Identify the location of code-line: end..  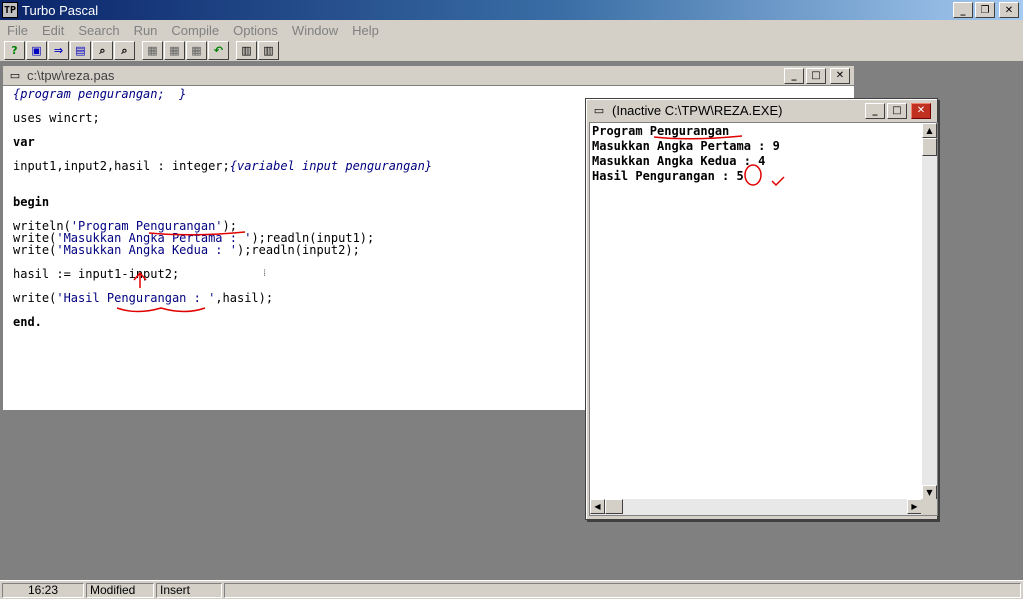
(27, 322).